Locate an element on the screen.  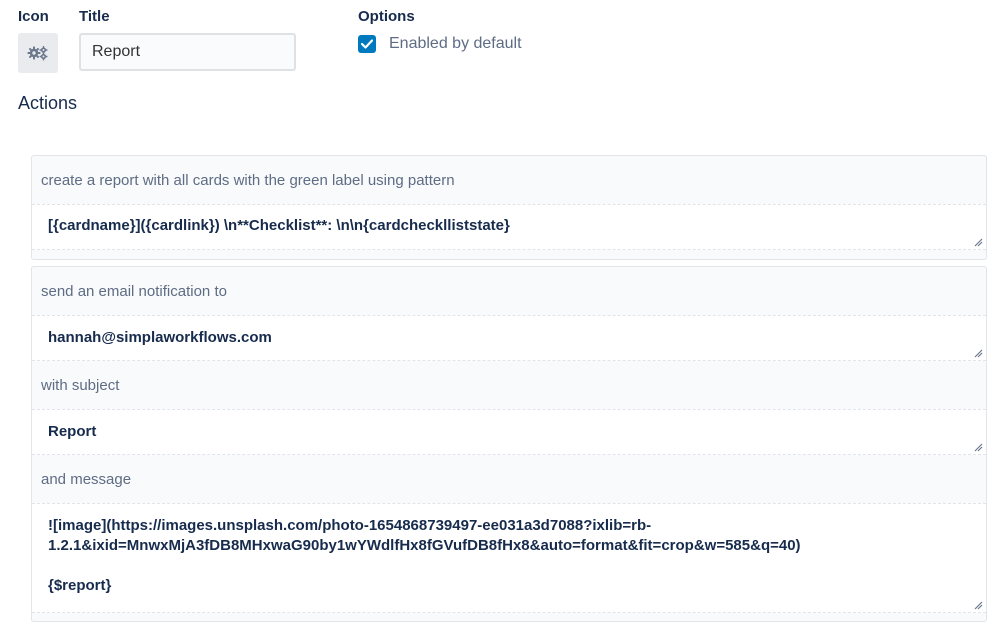
title-label: Title is located at coordinates (94, 16).